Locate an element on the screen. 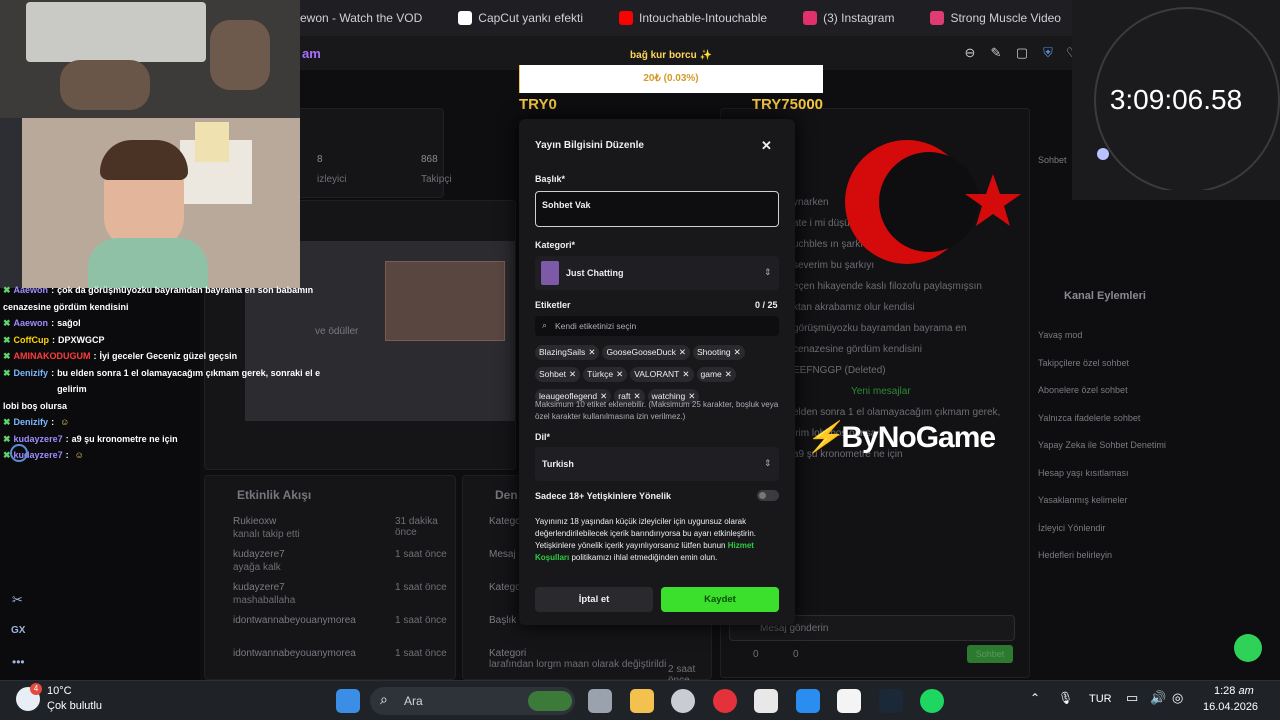  windows-start-icon is located at coordinates (348, 701).